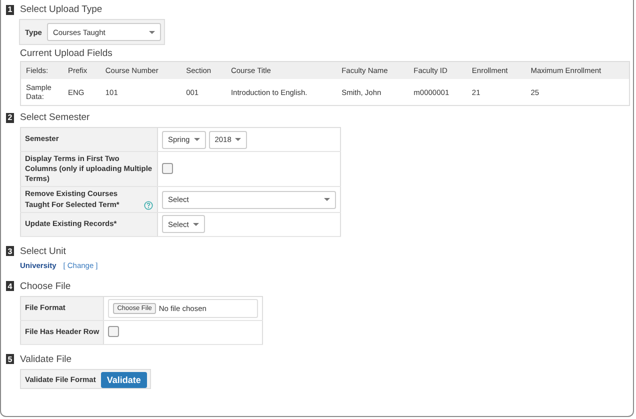 This screenshot has width=636, height=419. I want to click on section-title: Select Upload Type, so click(61, 9).